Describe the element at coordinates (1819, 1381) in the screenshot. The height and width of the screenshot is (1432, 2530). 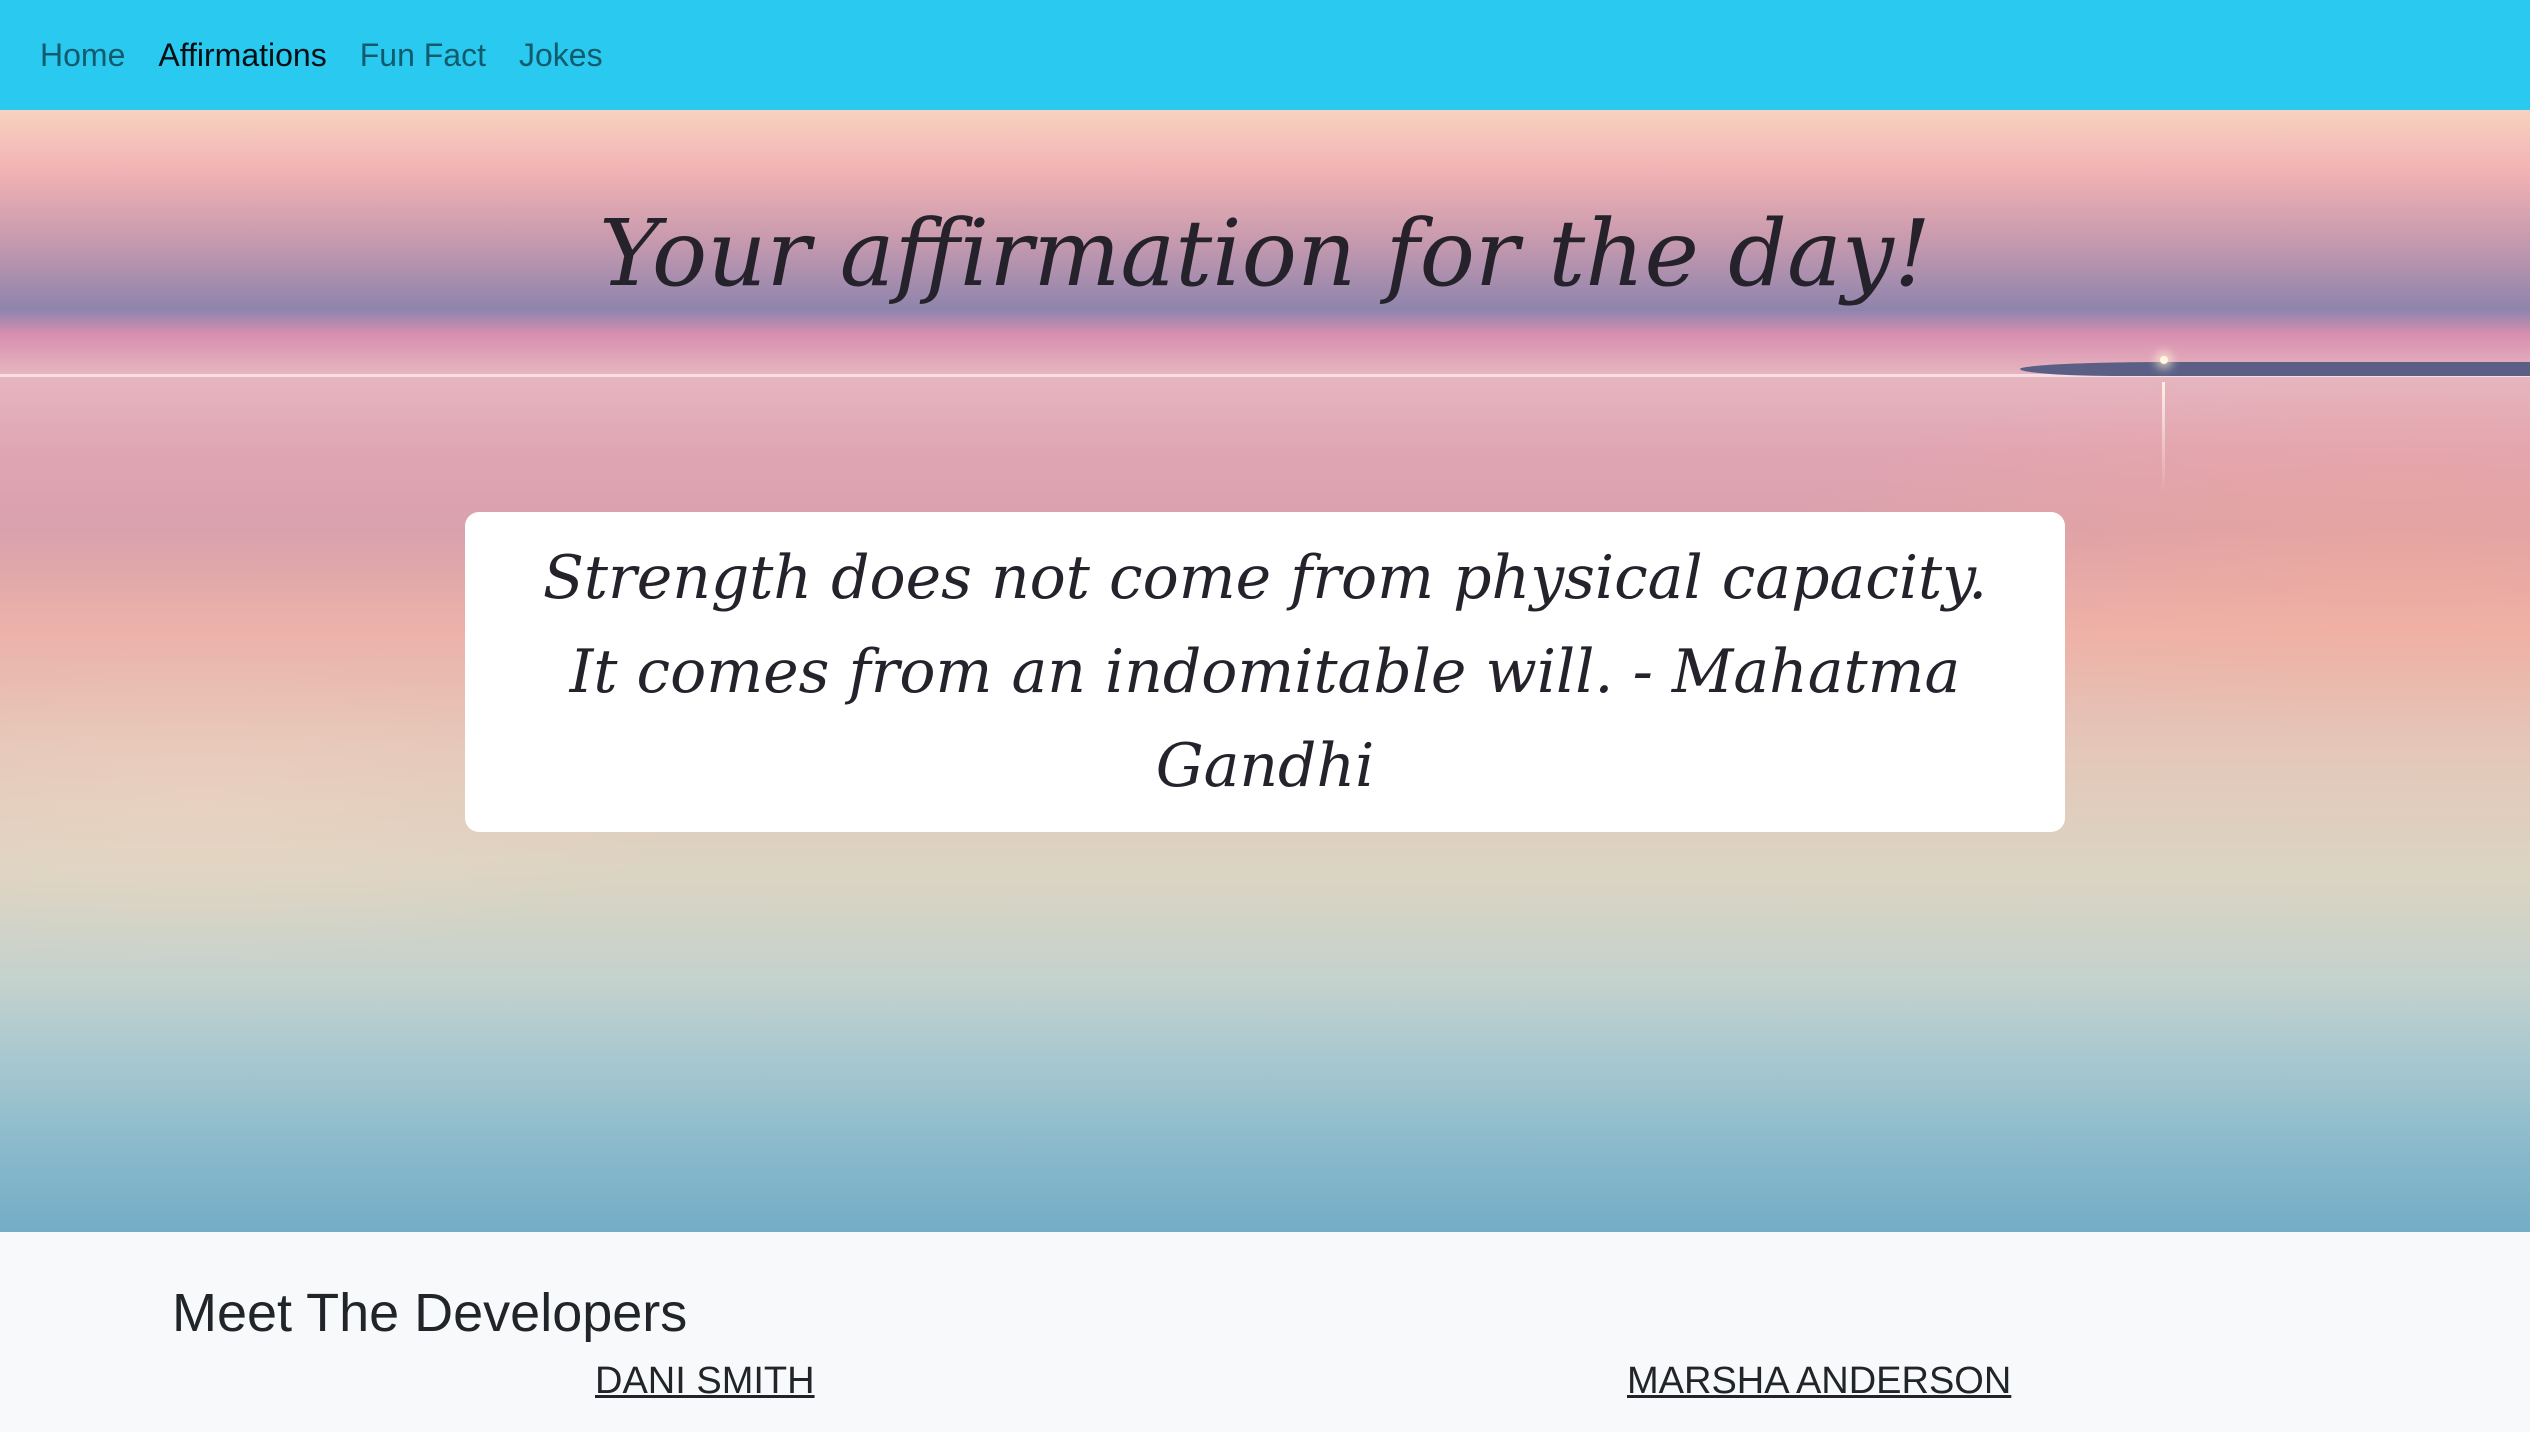
I see `developer-link-marsha-anderson: MARSHA ANDERSON` at that location.